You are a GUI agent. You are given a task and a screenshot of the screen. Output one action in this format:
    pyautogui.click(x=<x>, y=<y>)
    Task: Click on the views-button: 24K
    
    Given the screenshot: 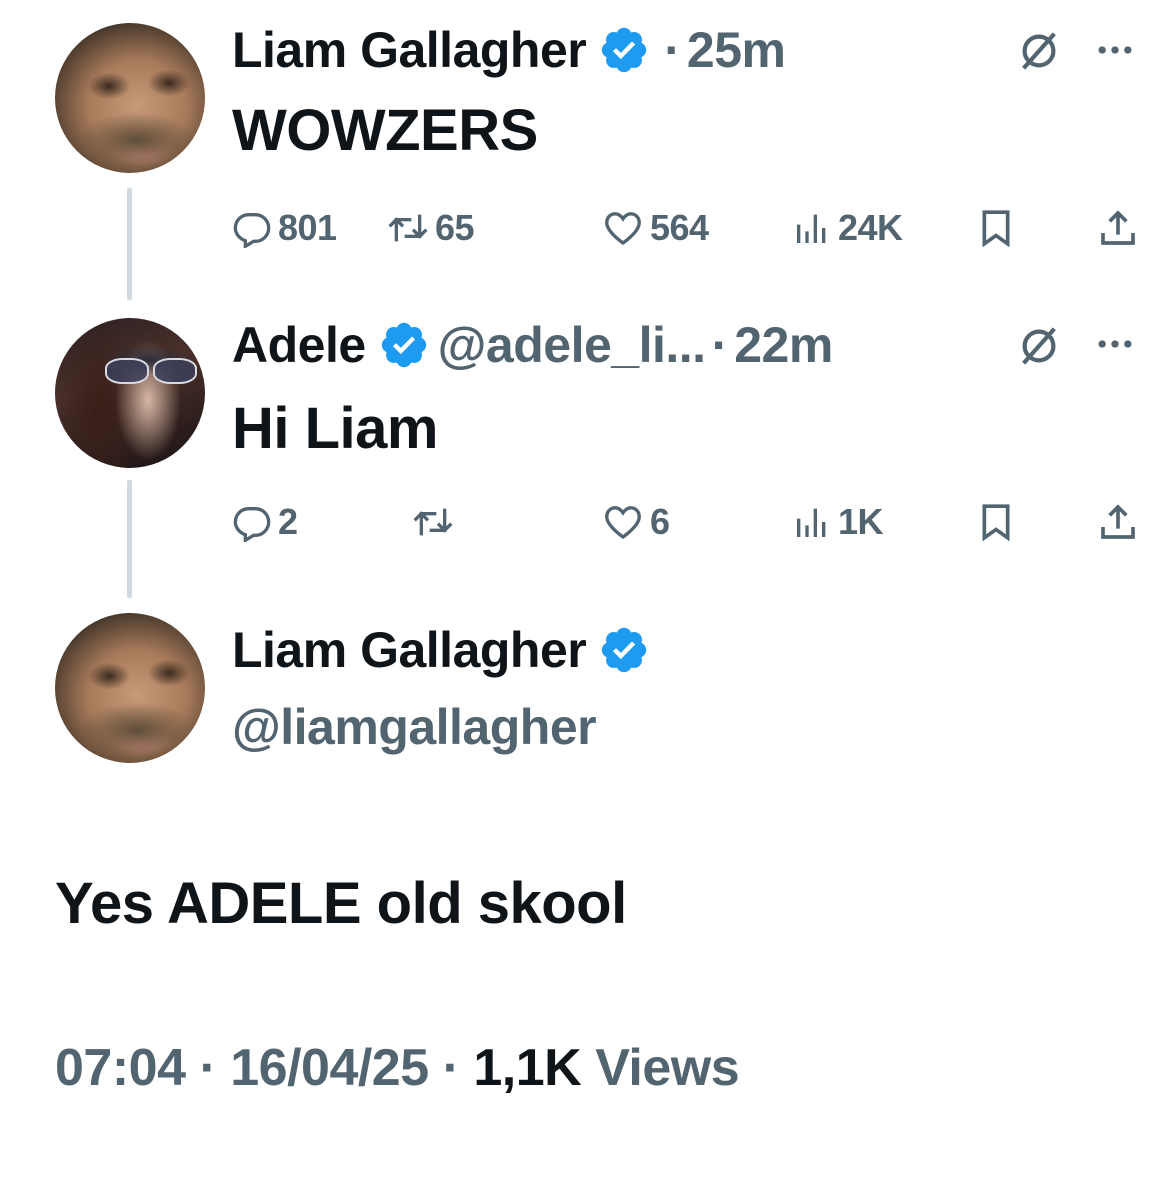 What is the action you would take?
    pyautogui.click(x=847, y=228)
    